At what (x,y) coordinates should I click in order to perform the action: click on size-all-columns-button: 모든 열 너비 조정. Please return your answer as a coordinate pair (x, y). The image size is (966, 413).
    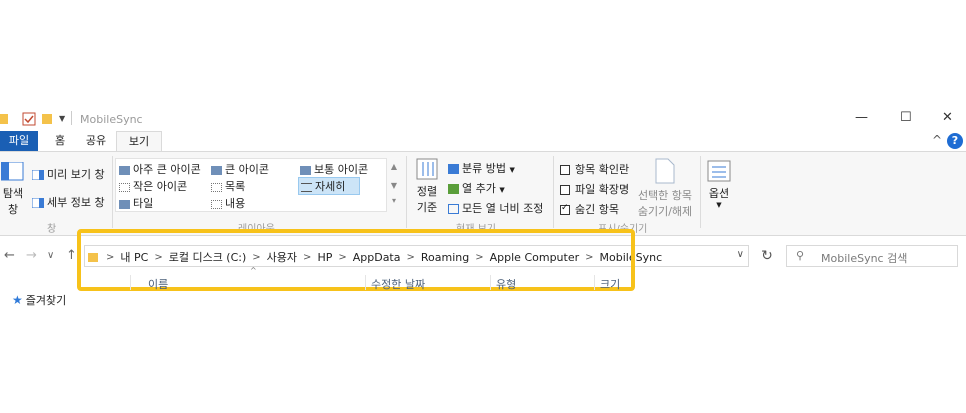
    Looking at the image, I should click on (495, 208).